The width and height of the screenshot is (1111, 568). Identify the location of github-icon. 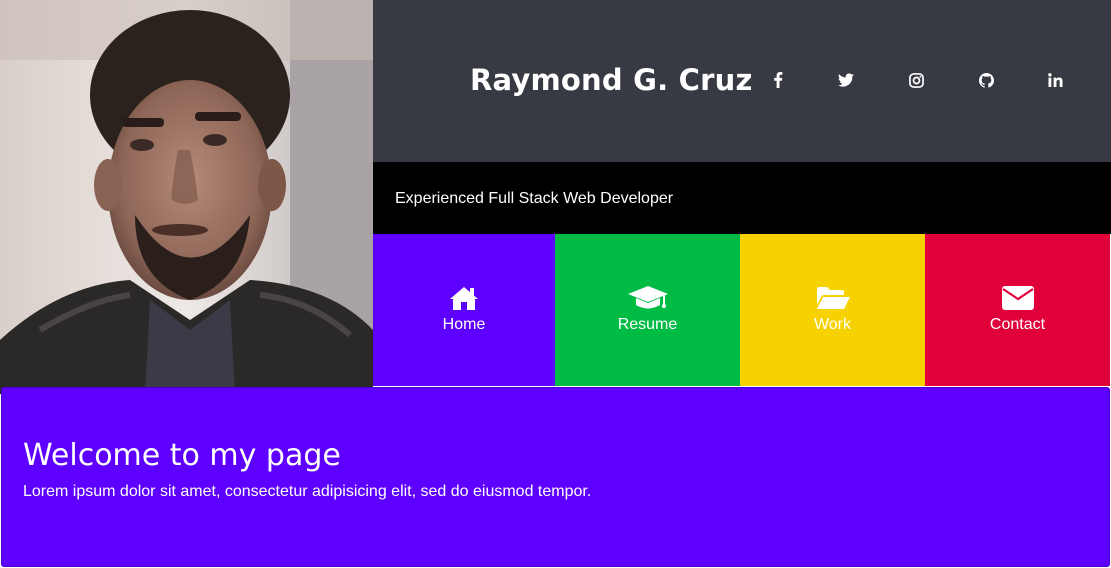
(986, 80).